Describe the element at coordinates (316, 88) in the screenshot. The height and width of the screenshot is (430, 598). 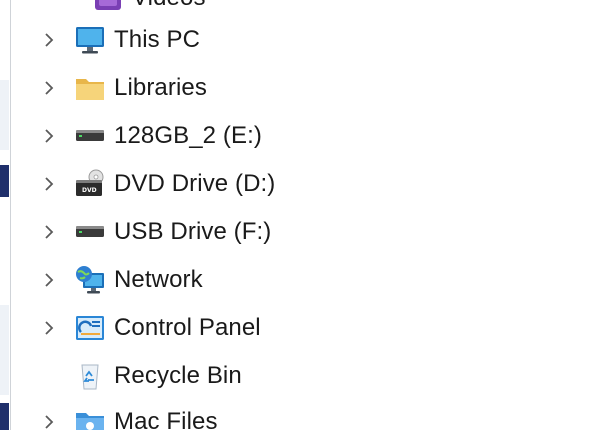
I see `tree-item-libraries: Libraries` at that location.